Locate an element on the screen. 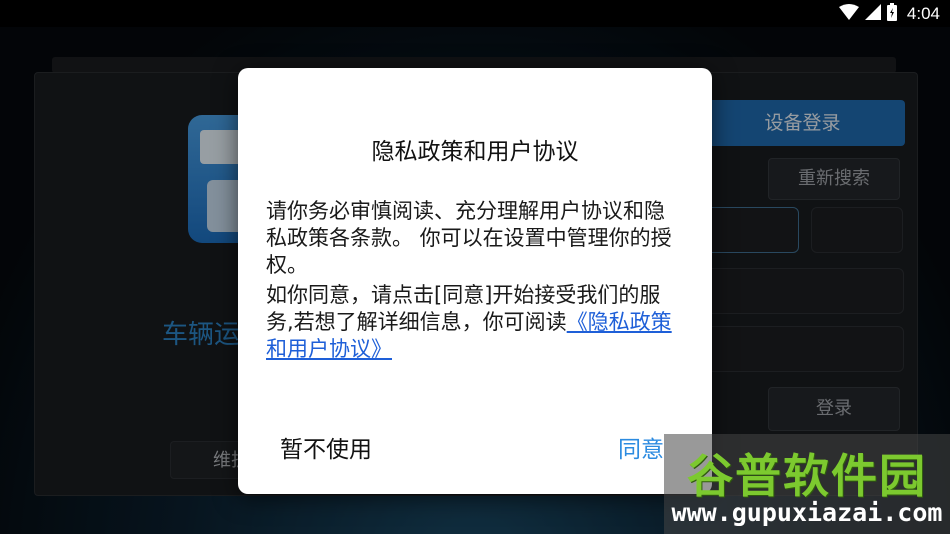 The width and height of the screenshot is (950, 534). status-icons: 4:04 is located at coordinates (889, 13).